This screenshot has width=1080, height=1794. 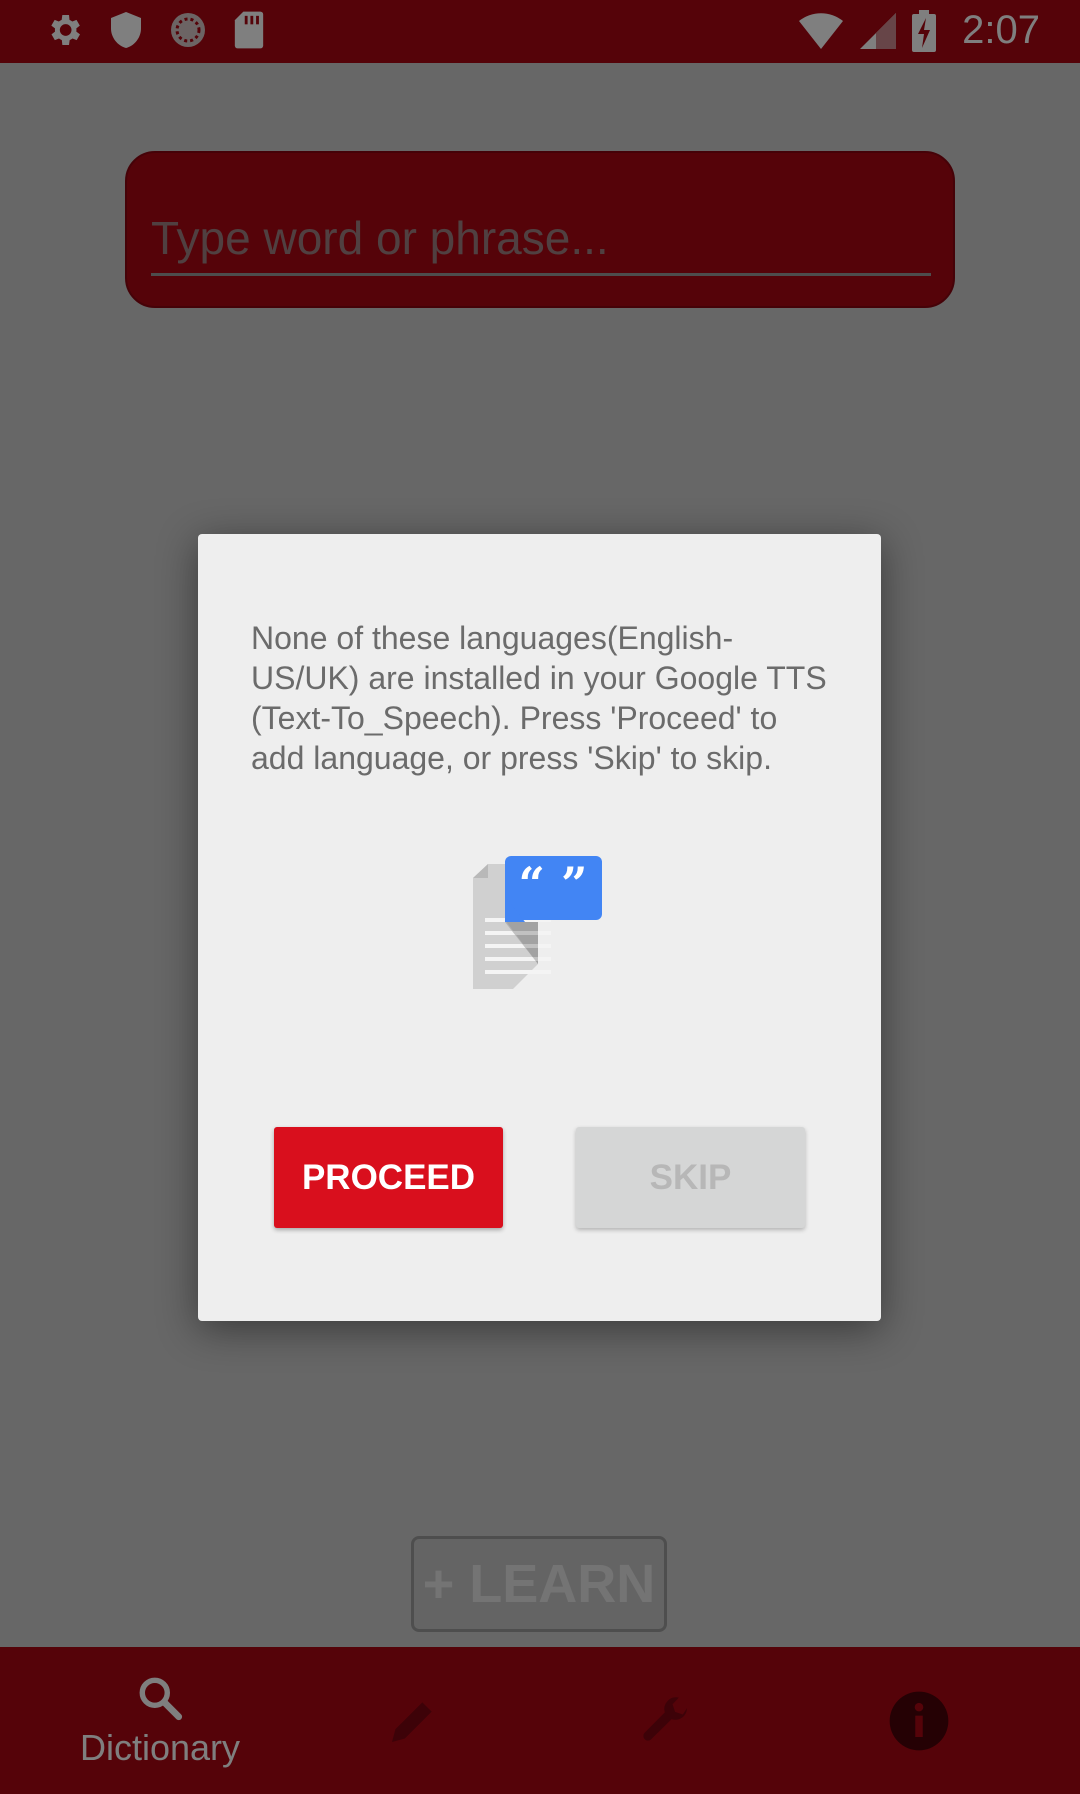 I want to click on proceed-button: PROCEED, so click(x=388, y=1177).